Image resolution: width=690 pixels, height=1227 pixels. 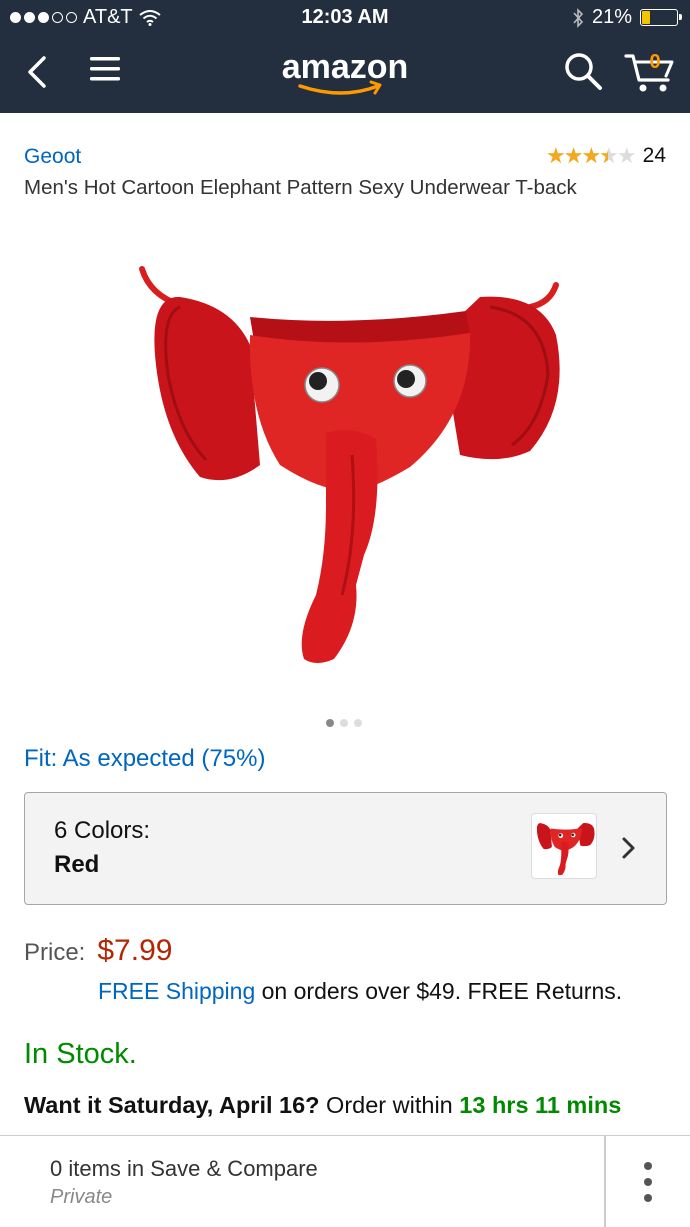 What do you see at coordinates (345, 67) in the screenshot?
I see `logo-text: amazon` at bounding box center [345, 67].